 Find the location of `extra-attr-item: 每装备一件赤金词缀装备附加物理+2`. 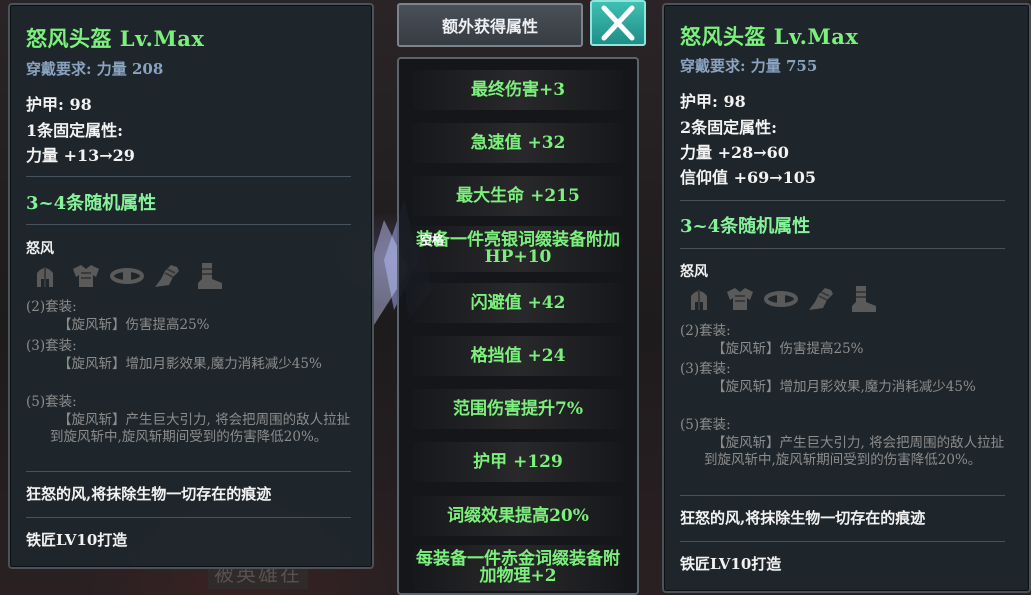

extra-attr-item: 每装备一件赤金词缀装备附加物理+2 is located at coordinates (518, 568).